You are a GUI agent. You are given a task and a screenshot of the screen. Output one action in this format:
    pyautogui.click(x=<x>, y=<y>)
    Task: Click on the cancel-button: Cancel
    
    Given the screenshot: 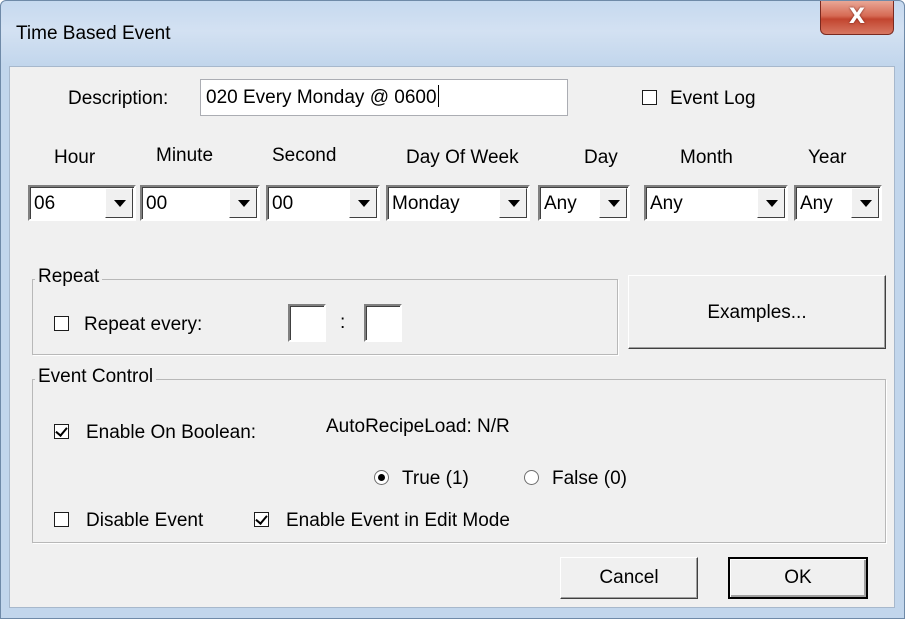 What is the action you would take?
    pyautogui.click(x=629, y=578)
    